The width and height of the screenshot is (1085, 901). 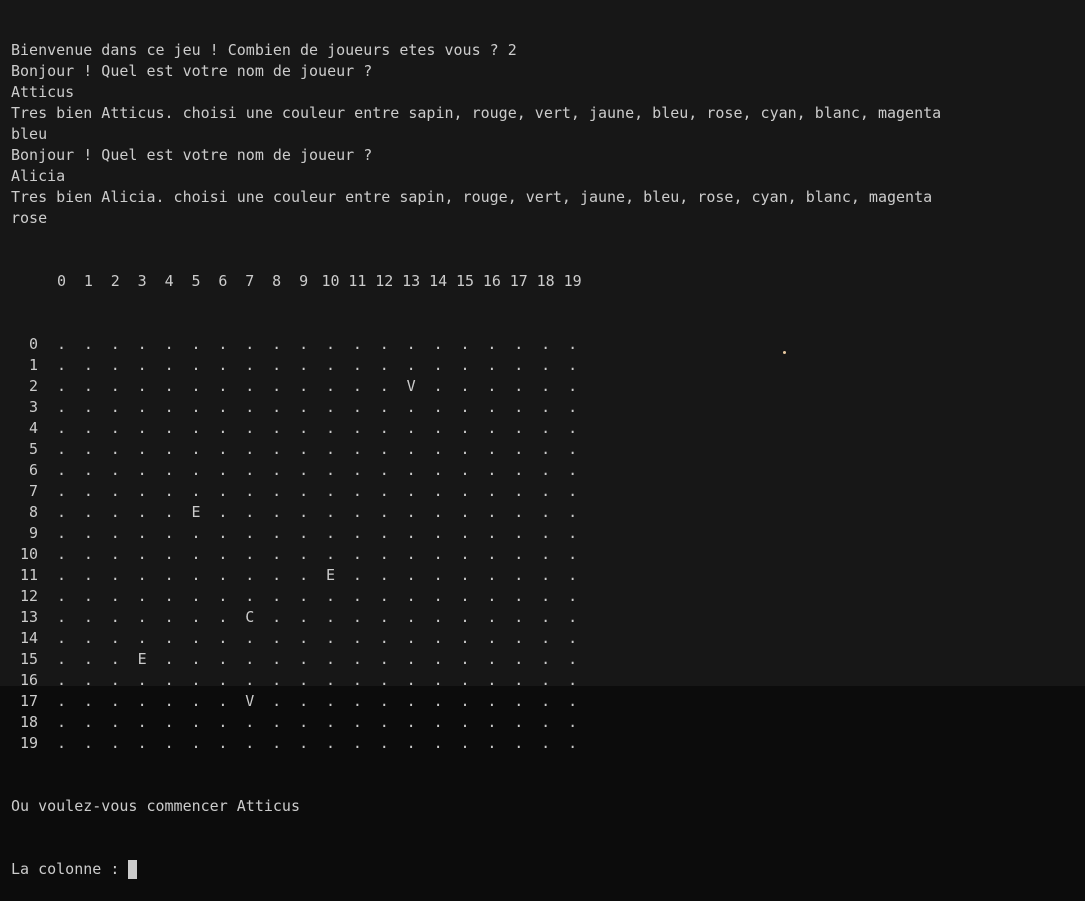 I want to click on column-label: 4, so click(x=169, y=281).